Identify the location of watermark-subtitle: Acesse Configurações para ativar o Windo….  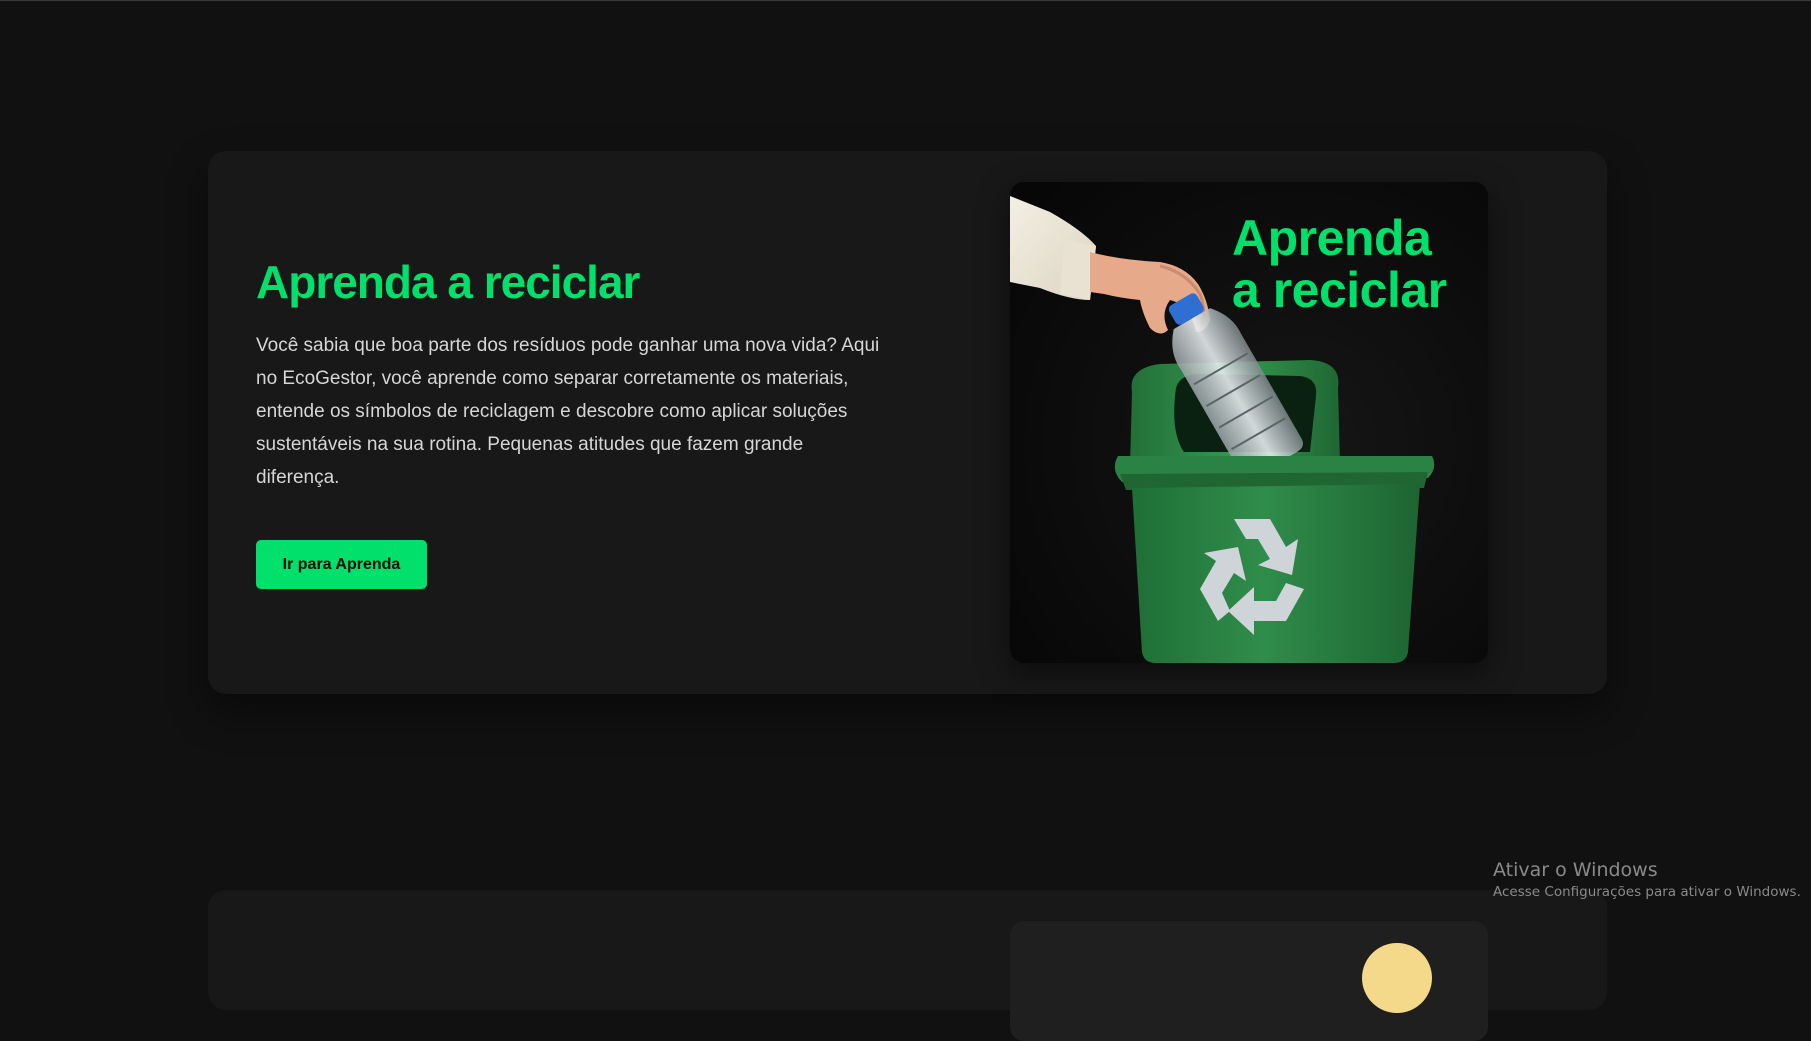
(1647, 892).